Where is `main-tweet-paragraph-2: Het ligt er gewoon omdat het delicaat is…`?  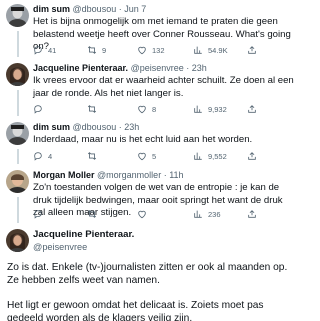 main-tweet-paragraph-2: Het ligt er gewoon omdat het delicaat is… is located at coordinates (135, 310).